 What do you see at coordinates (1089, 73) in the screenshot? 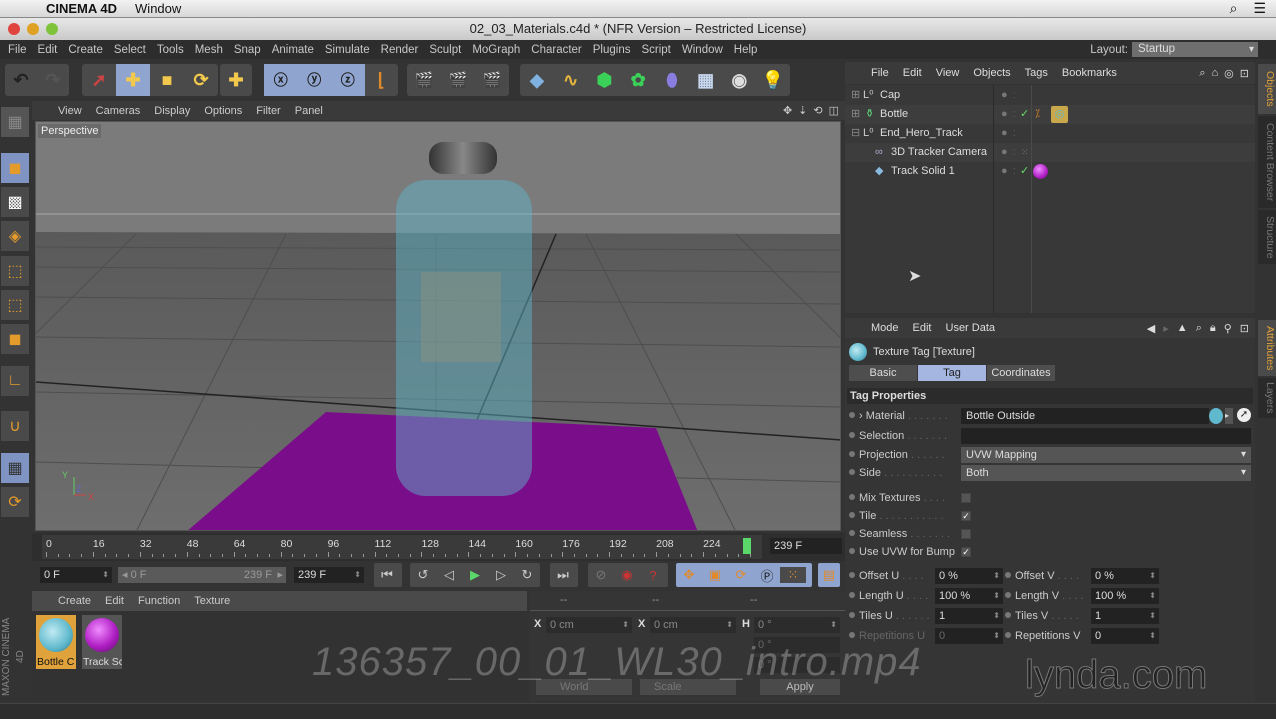
I see `objects-menu-bookmarks: Bookmarks` at bounding box center [1089, 73].